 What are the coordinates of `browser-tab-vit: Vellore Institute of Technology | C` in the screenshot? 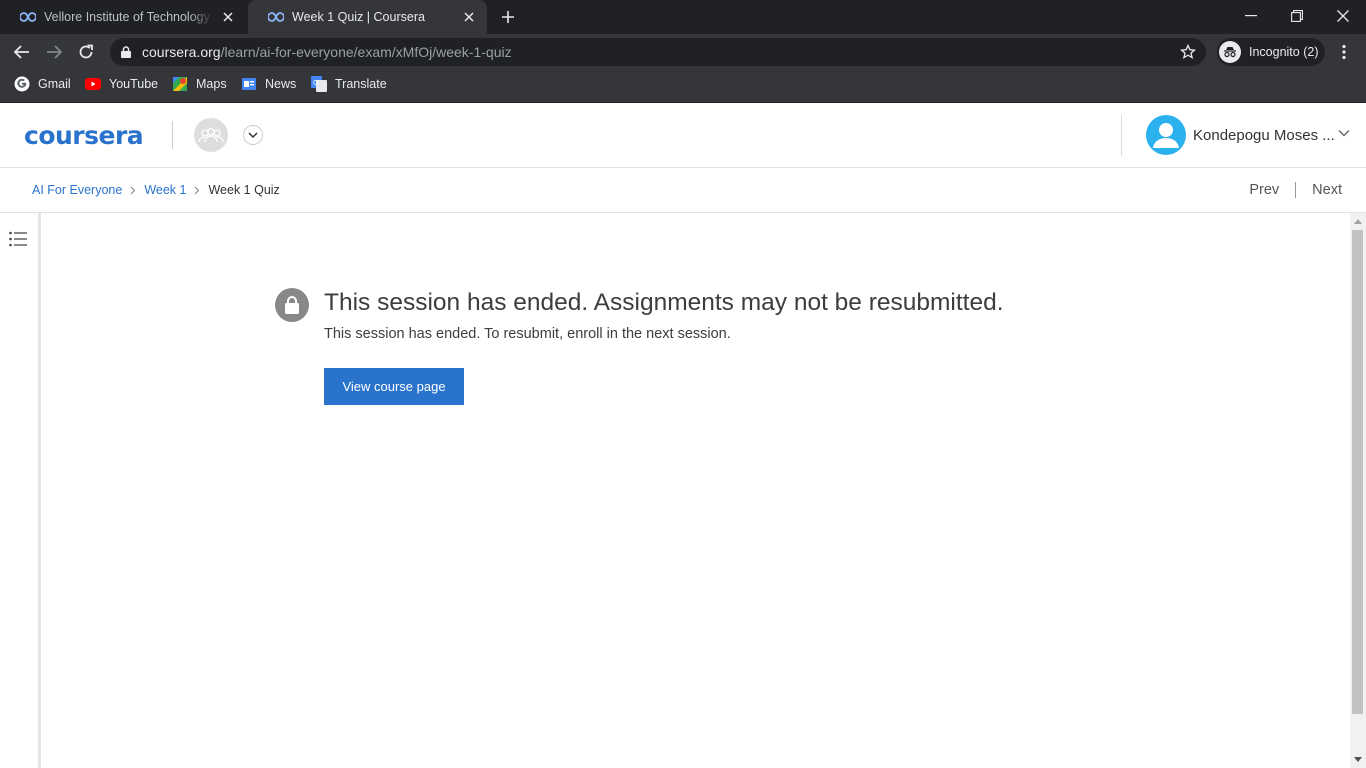 It's located at (123, 17).